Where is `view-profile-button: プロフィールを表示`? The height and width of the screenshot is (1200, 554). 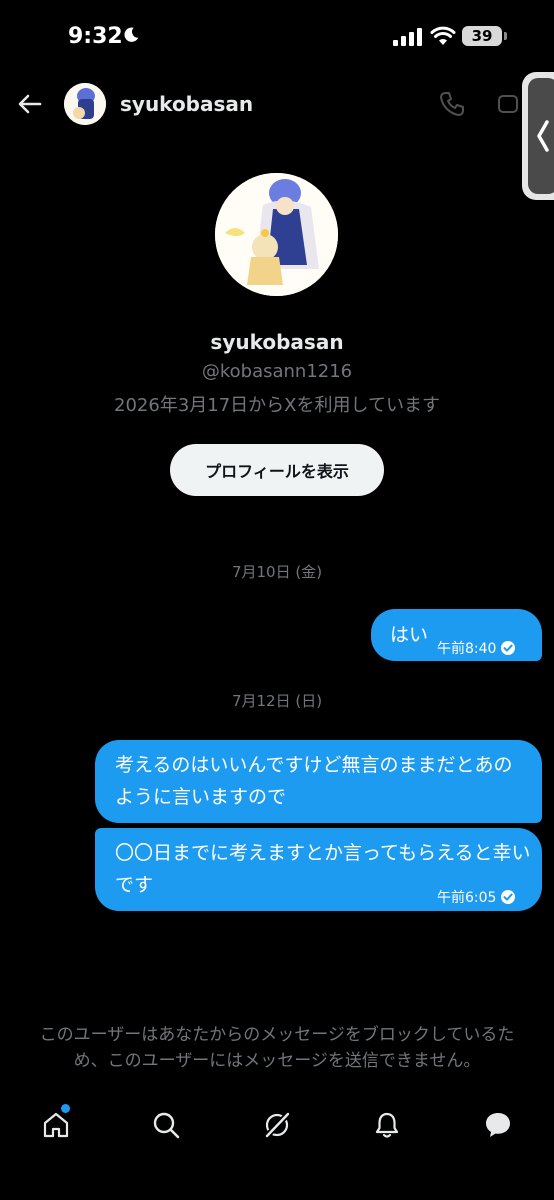 view-profile-button: プロフィールを表示 is located at coordinates (277, 470).